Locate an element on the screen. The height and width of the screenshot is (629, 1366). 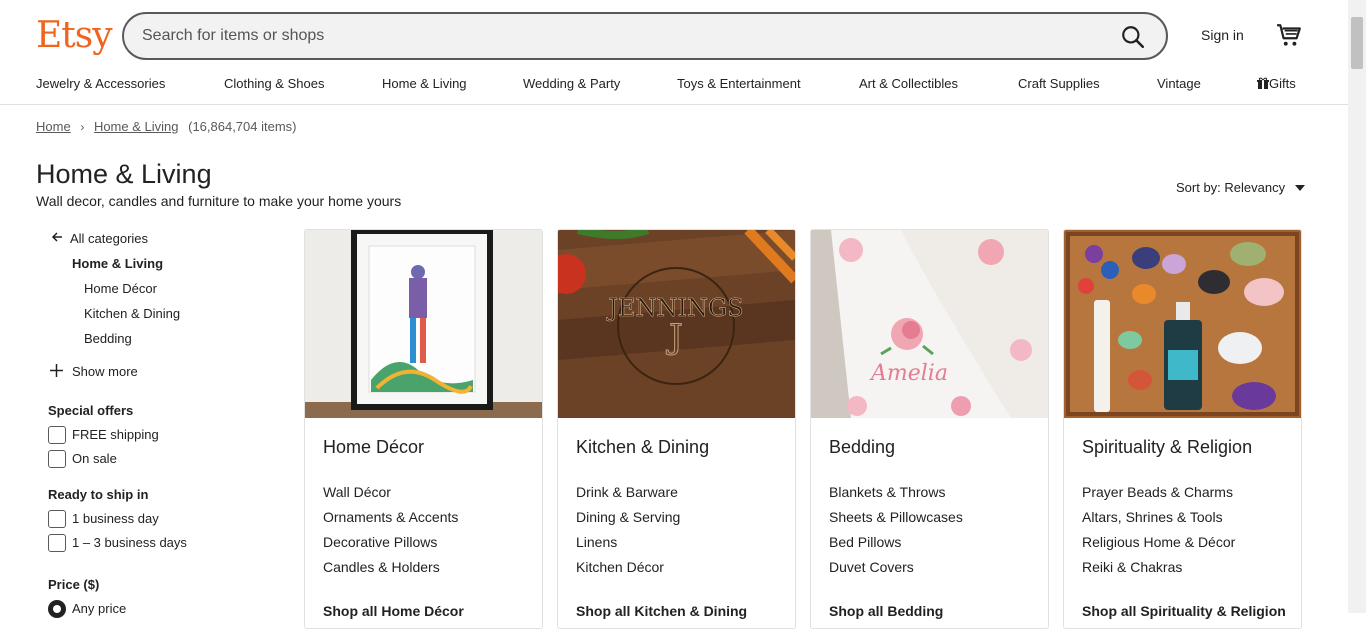
nav-vintage: Vintage is located at coordinates (1179, 83).